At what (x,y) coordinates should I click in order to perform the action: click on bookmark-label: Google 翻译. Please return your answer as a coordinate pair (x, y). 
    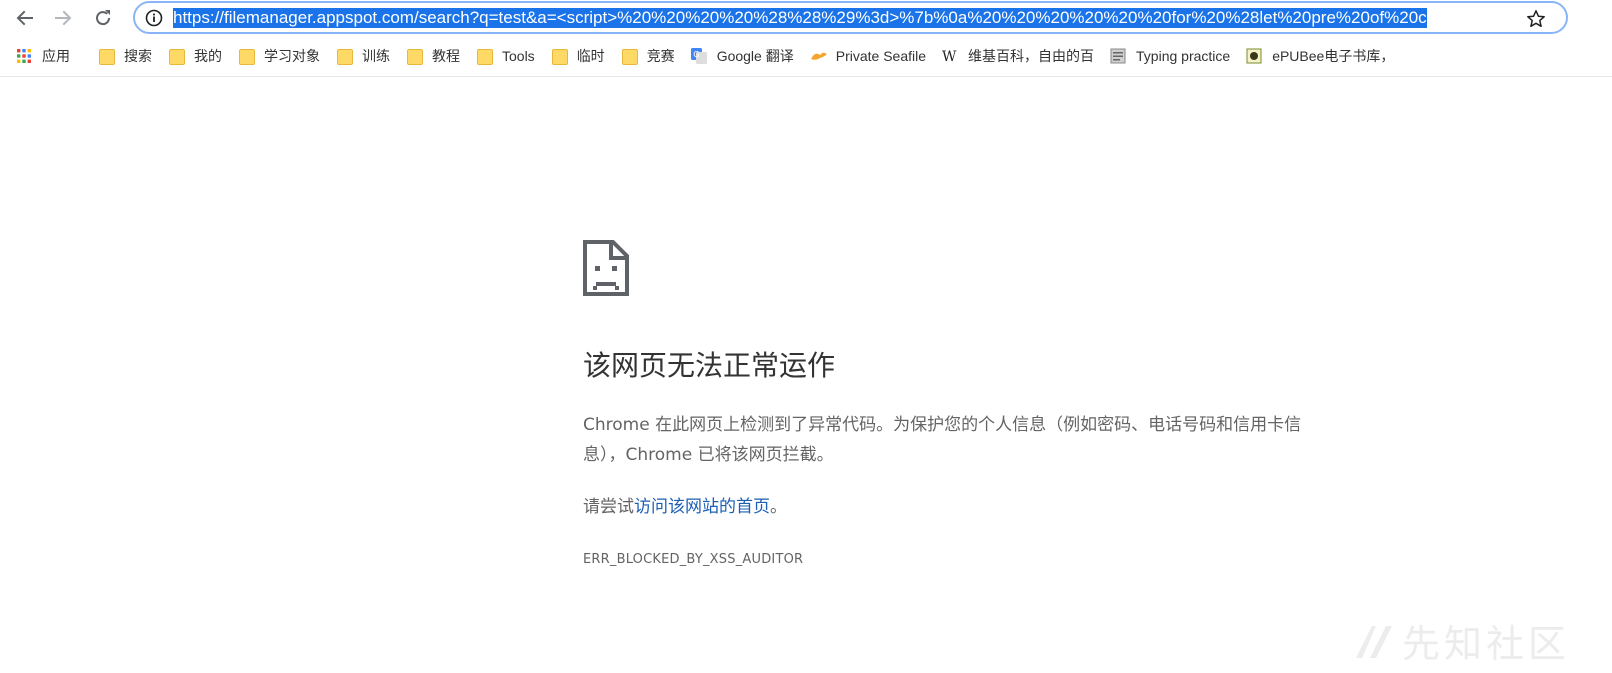
    Looking at the image, I should click on (755, 56).